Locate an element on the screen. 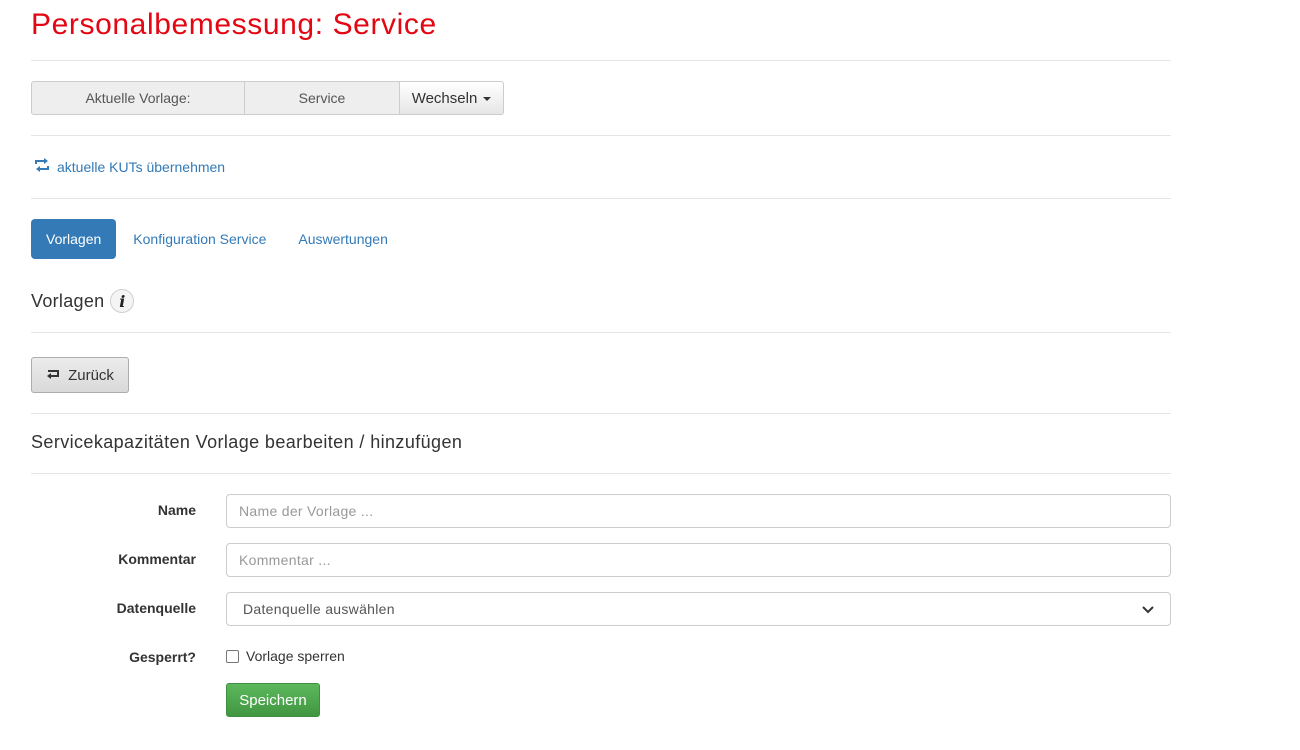 The image size is (1300, 750). lock-template-checkbox is located at coordinates (232, 656).